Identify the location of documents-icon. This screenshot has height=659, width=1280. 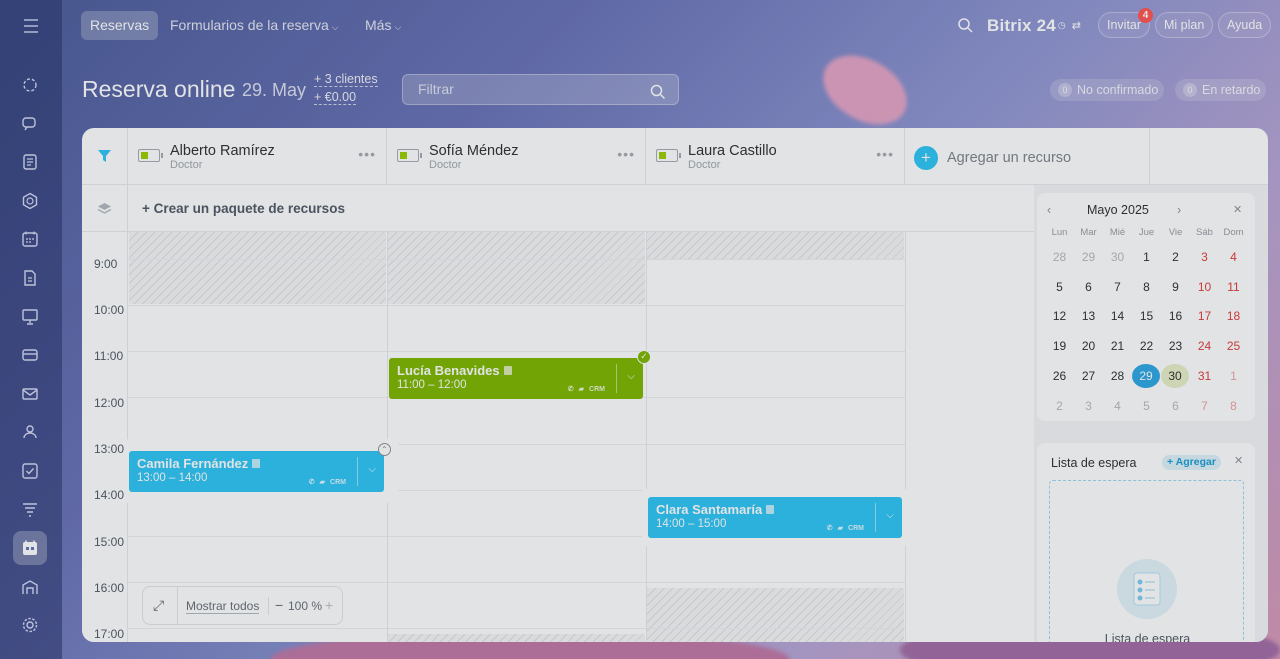
(30, 162).